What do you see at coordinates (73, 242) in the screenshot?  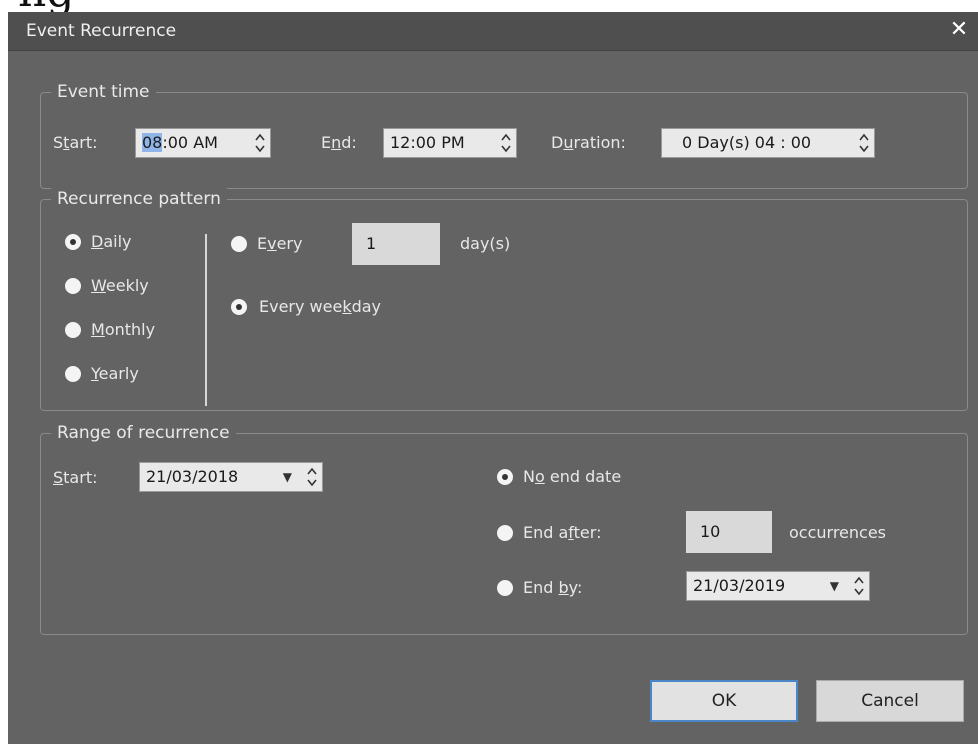 I see `daily-radio` at bounding box center [73, 242].